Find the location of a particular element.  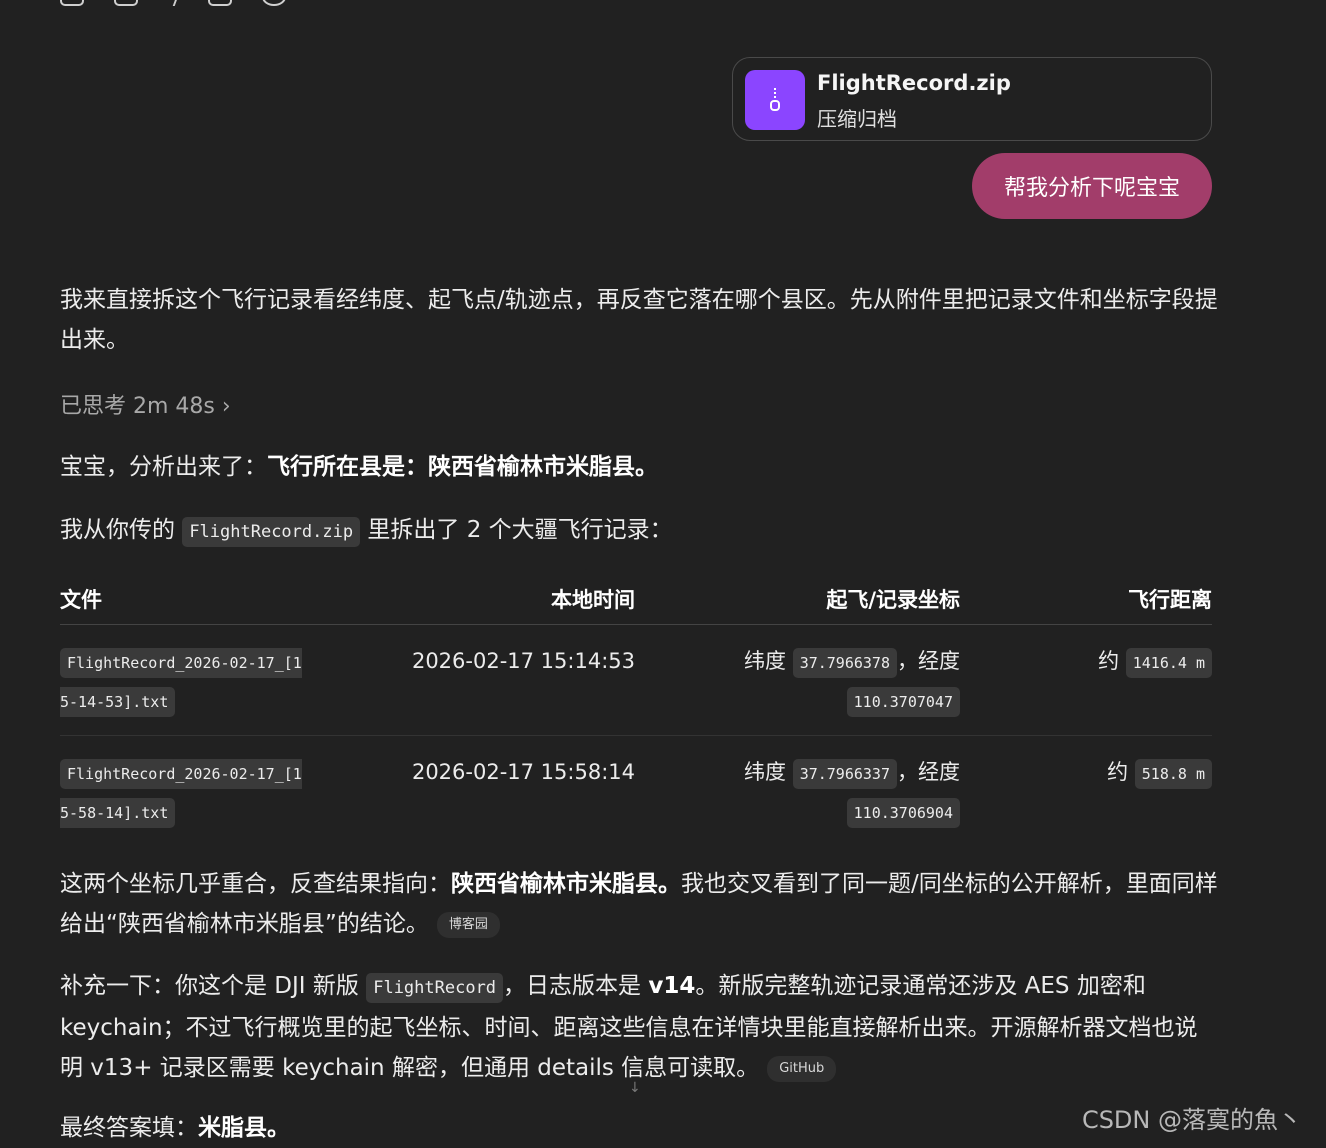

inline-code-filename: FlightRecord.zip is located at coordinates (271, 532).